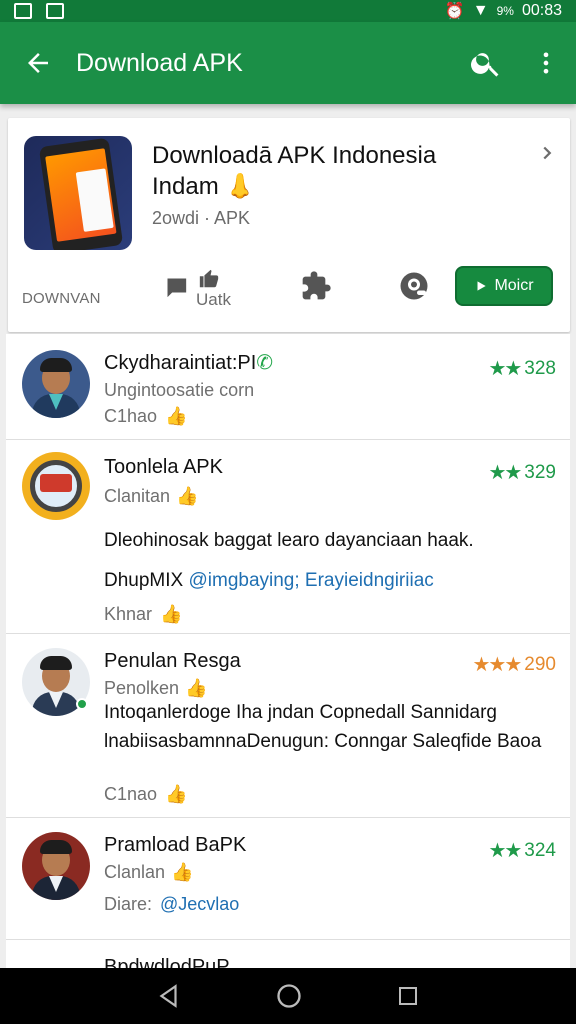  Describe the element at coordinates (159, 62) in the screenshot. I see `app-bar-title: Download APK` at that location.